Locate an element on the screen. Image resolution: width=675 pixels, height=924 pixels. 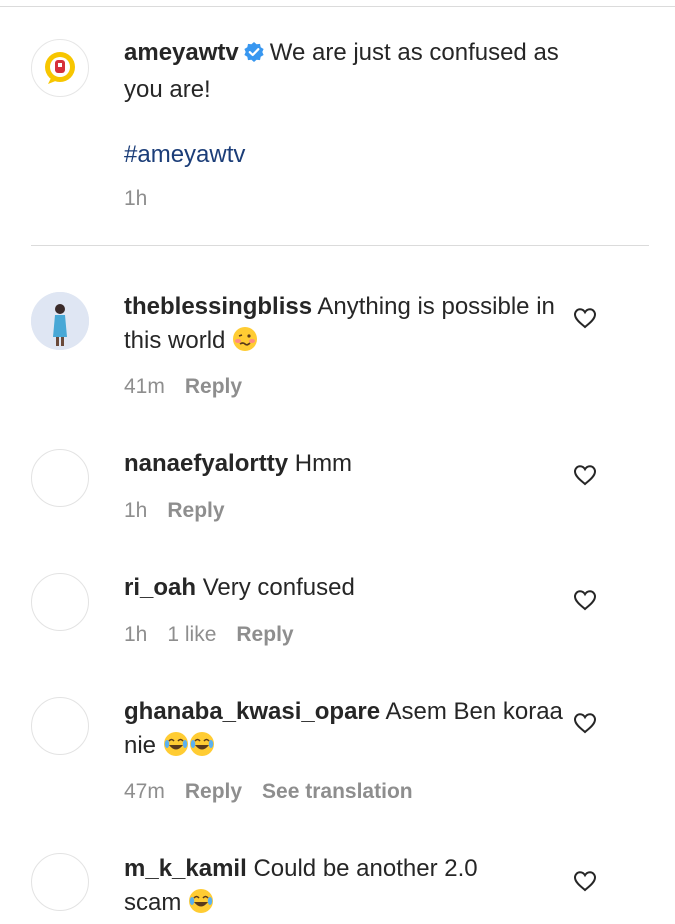
comment-meta: 1h Reply is located at coordinates (184, 511).